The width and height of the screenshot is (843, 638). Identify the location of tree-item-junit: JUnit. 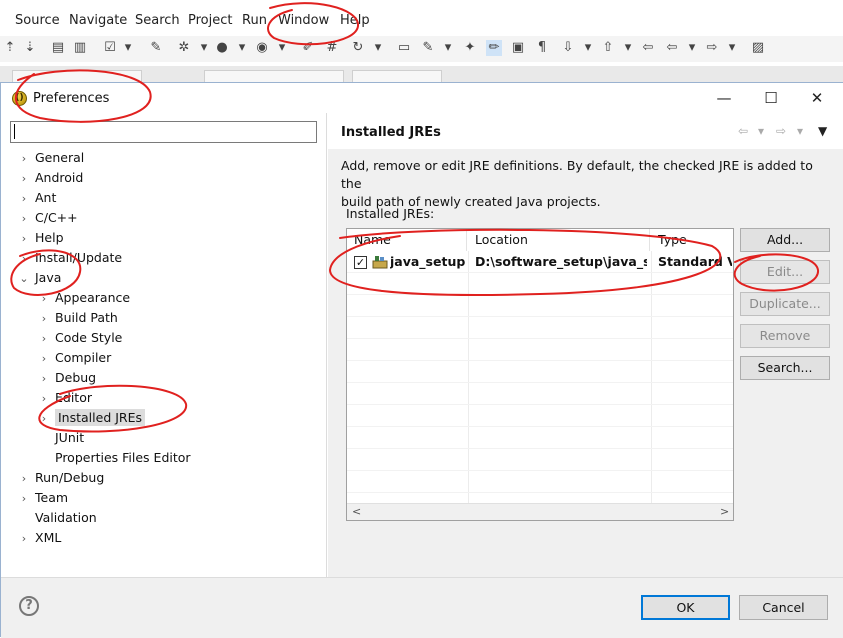
(61, 438).